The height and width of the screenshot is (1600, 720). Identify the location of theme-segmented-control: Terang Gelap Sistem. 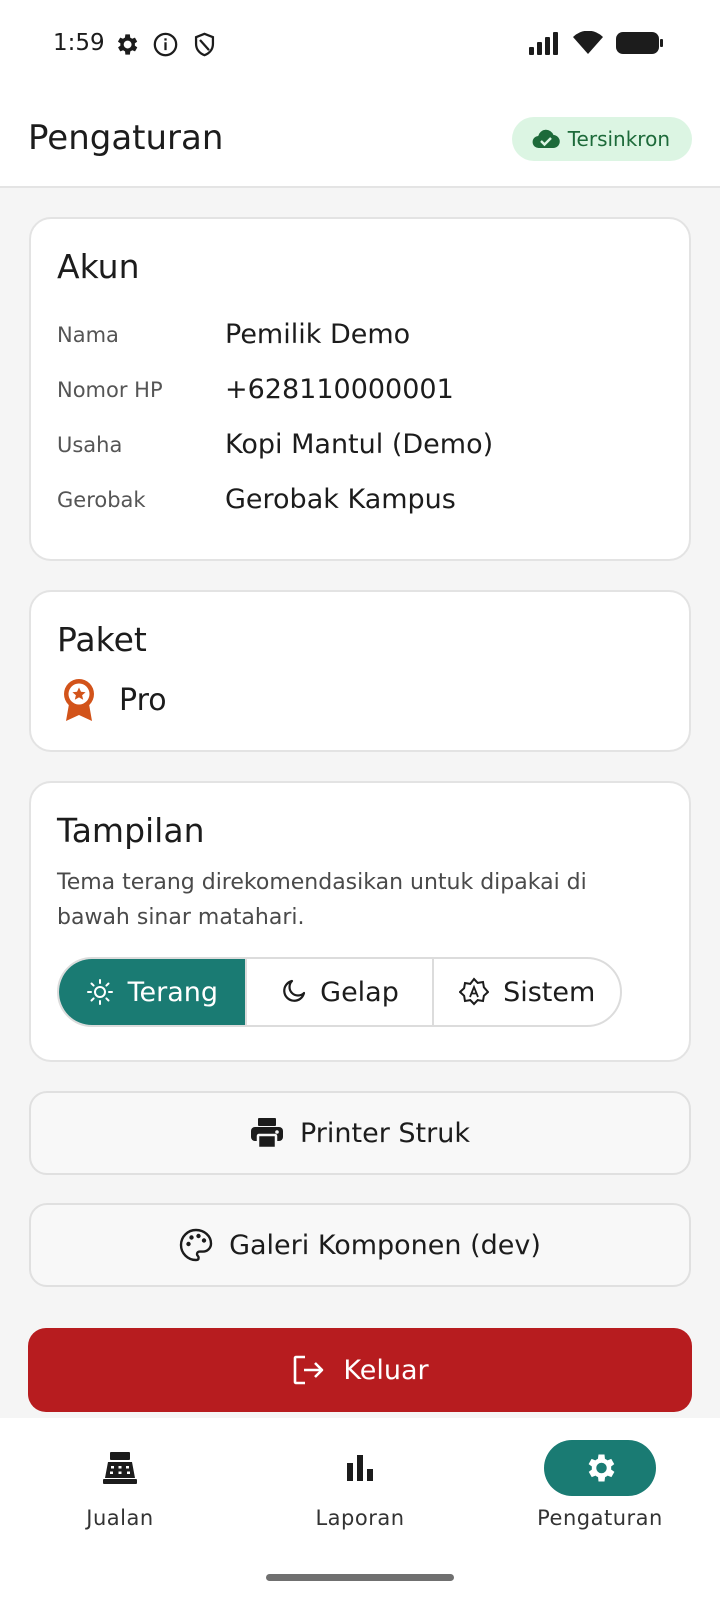
(339, 992).